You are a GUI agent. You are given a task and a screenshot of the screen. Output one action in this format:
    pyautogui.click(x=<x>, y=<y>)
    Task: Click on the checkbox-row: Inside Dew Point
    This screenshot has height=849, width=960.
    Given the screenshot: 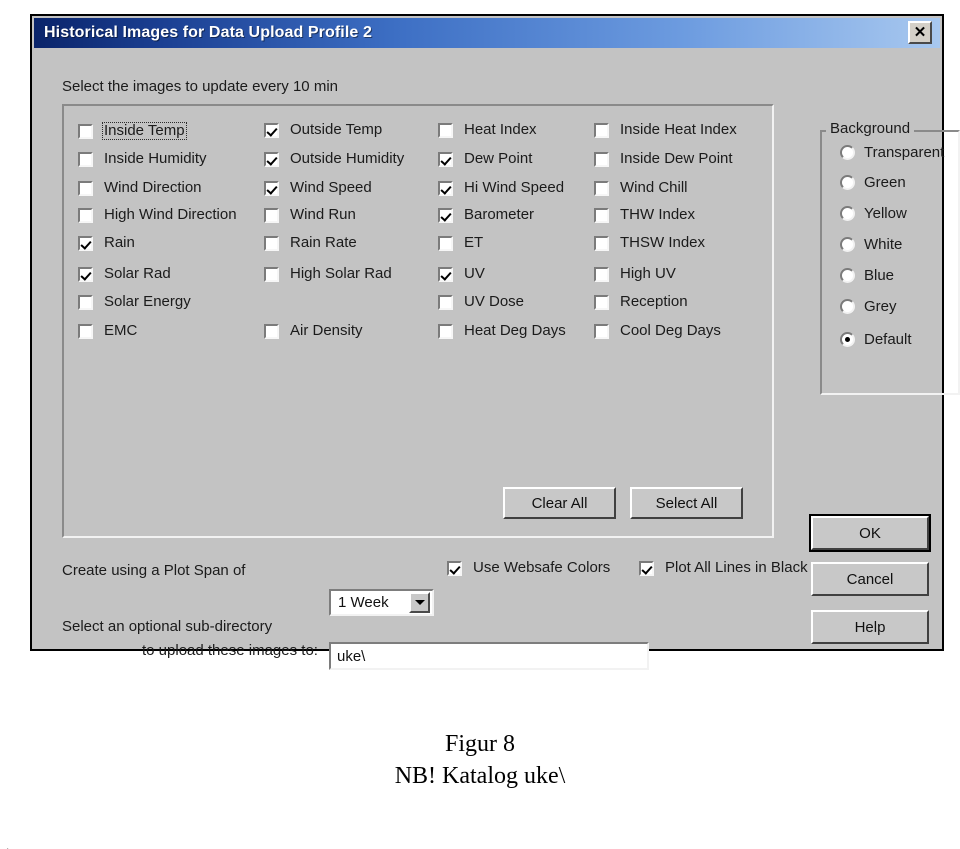 What is the action you would take?
    pyautogui.click(x=664, y=159)
    